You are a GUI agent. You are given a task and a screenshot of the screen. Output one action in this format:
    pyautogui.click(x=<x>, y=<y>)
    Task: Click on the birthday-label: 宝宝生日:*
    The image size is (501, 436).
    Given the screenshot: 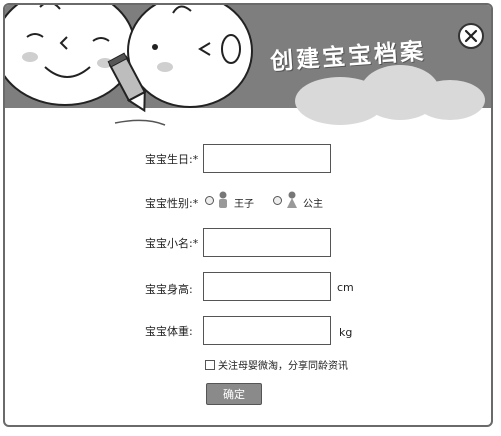 What is the action you would take?
    pyautogui.click(x=171, y=159)
    